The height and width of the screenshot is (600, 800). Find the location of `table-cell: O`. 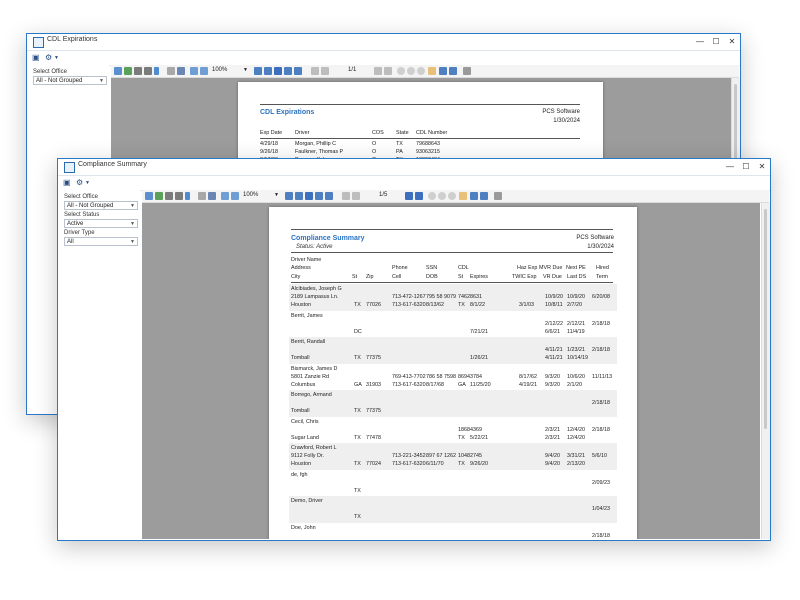

table-cell: O is located at coordinates (374, 152).